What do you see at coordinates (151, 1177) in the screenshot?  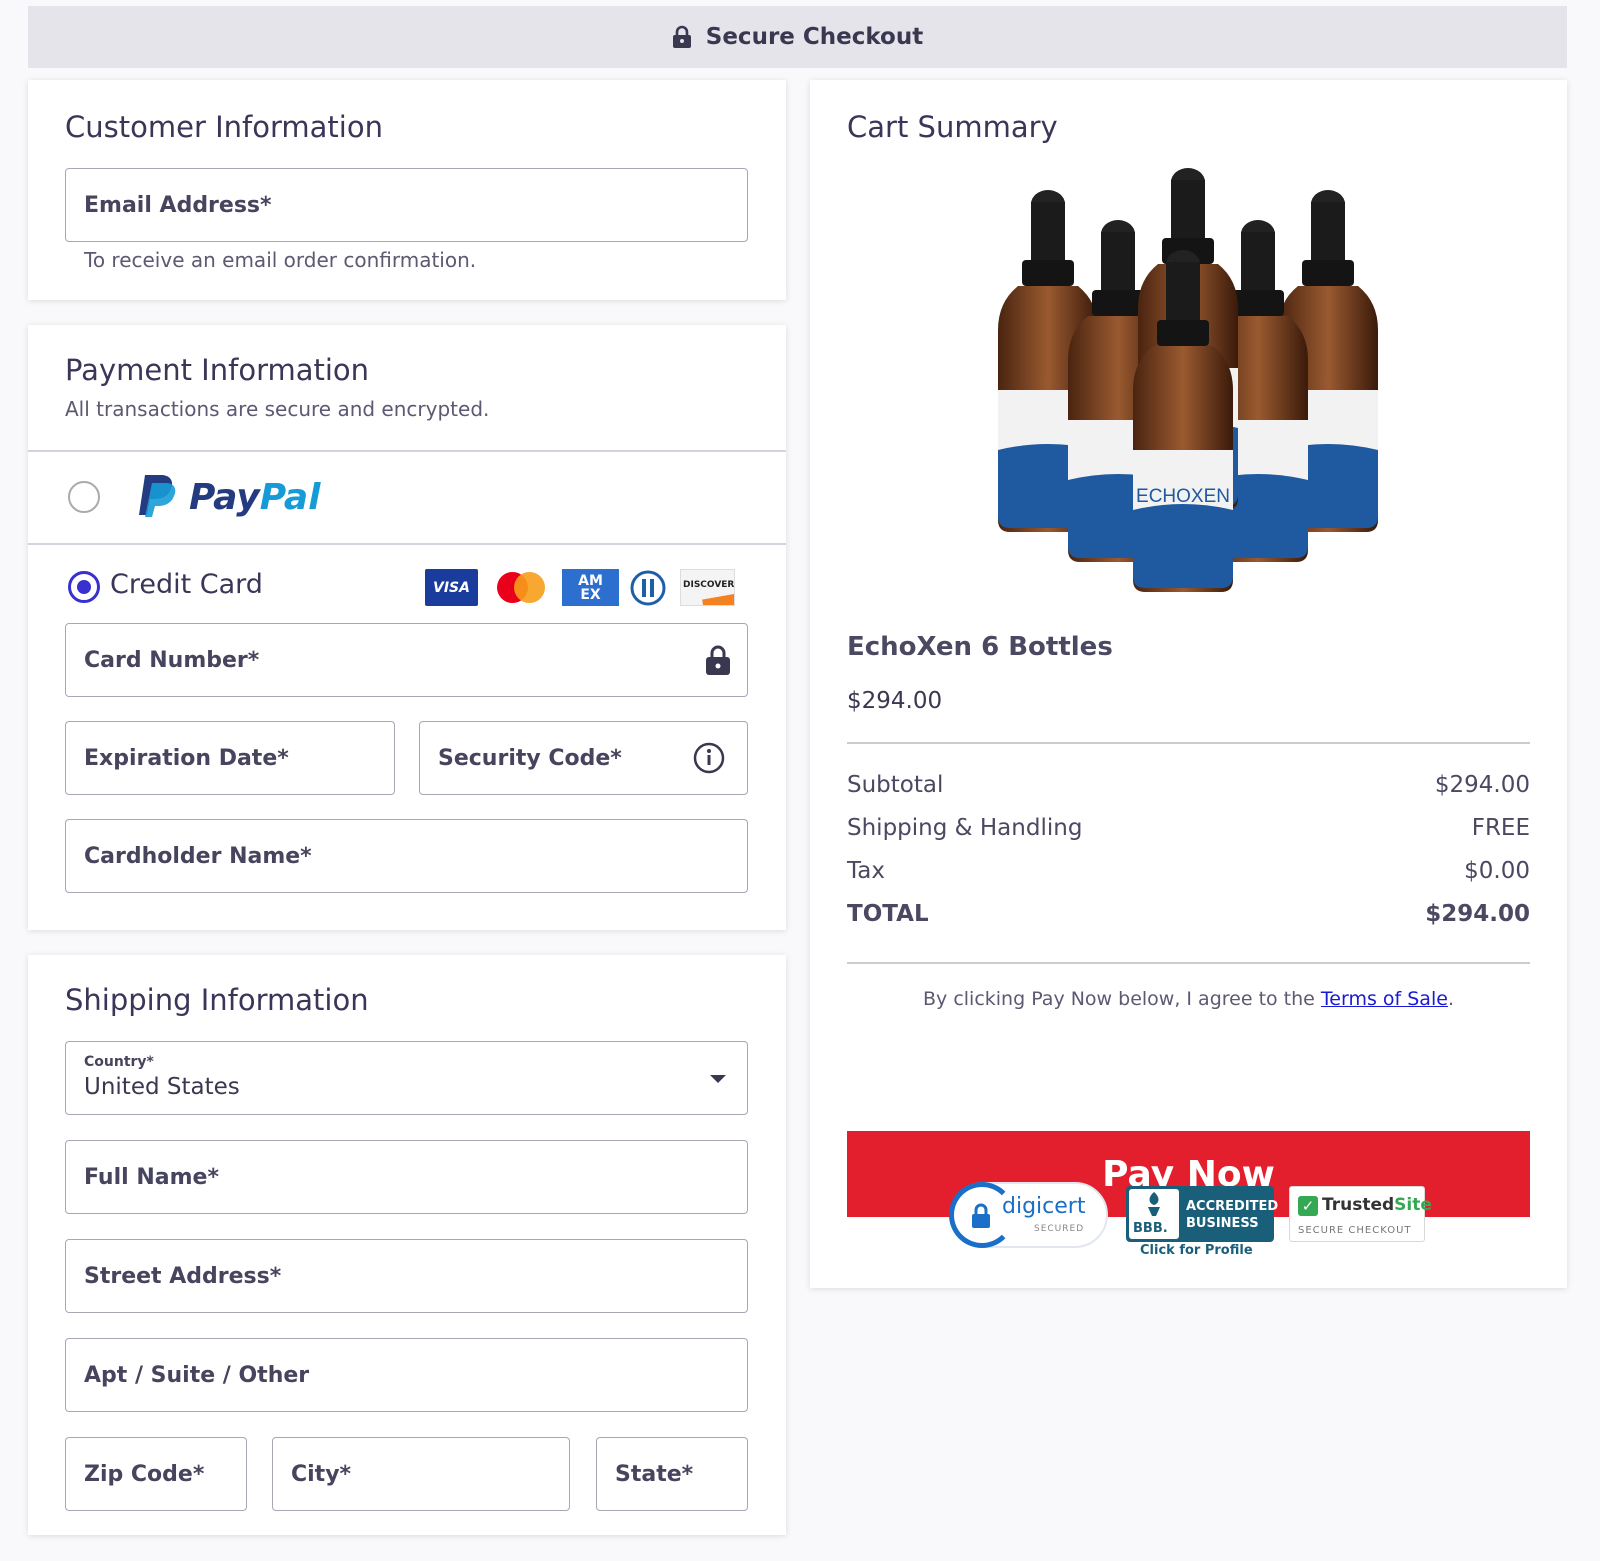 I see `full-name-placeholder: Full Name*` at bounding box center [151, 1177].